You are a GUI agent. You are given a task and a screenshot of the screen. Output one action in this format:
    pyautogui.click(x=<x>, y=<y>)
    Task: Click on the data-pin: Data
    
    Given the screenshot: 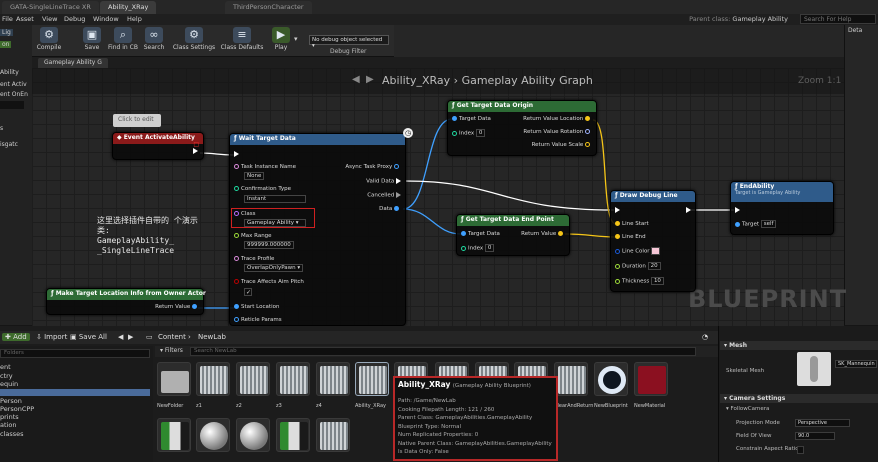 What is the action you would take?
    pyautogui.click(x=390, y=209)
    